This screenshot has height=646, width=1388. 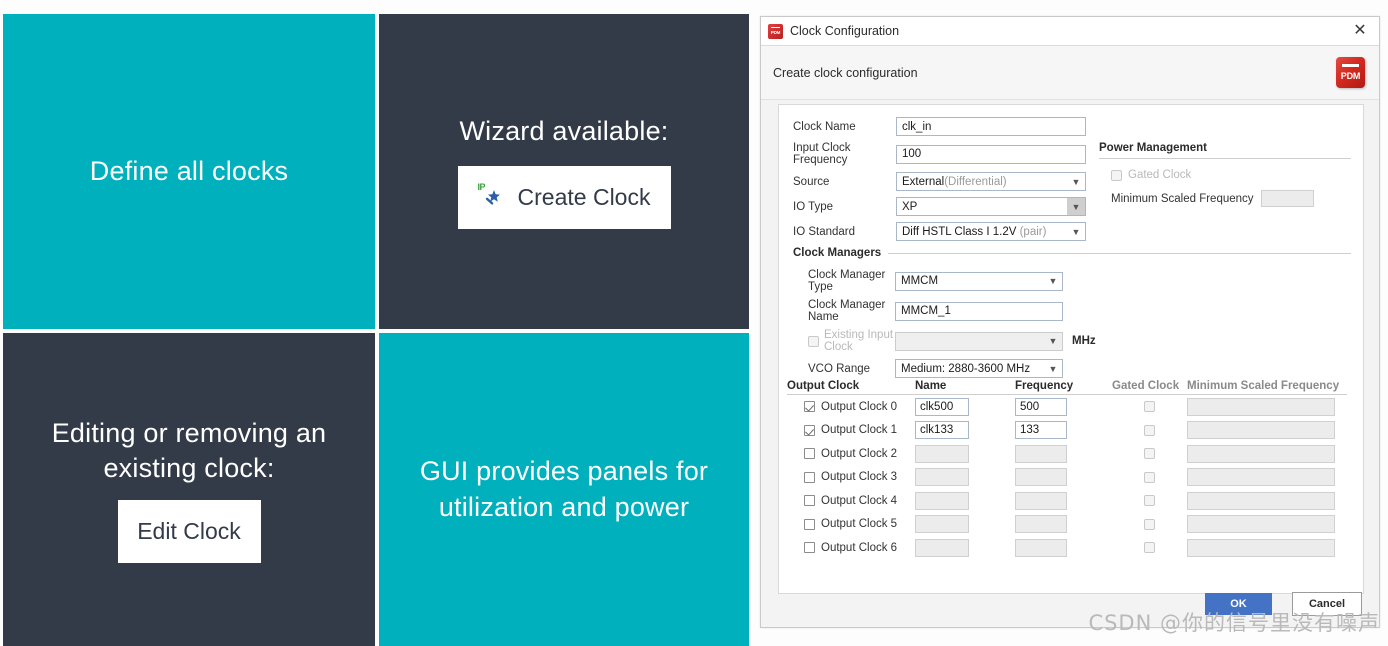 I want to click on output-clock-enable-4: Output Clock 4, so click(x=851, y=501).